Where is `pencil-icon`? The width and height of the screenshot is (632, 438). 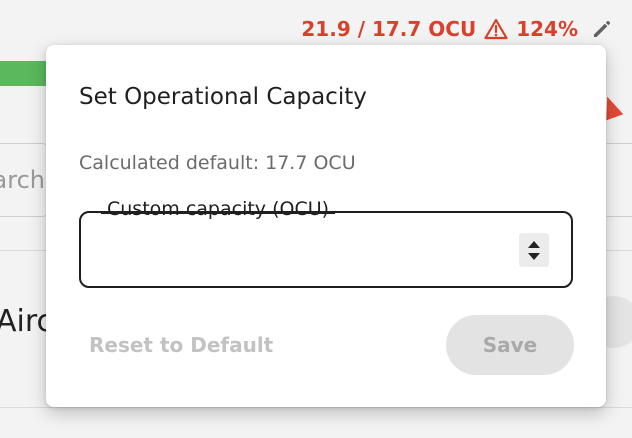 pencil-icon is located at coordinates (602, 29).